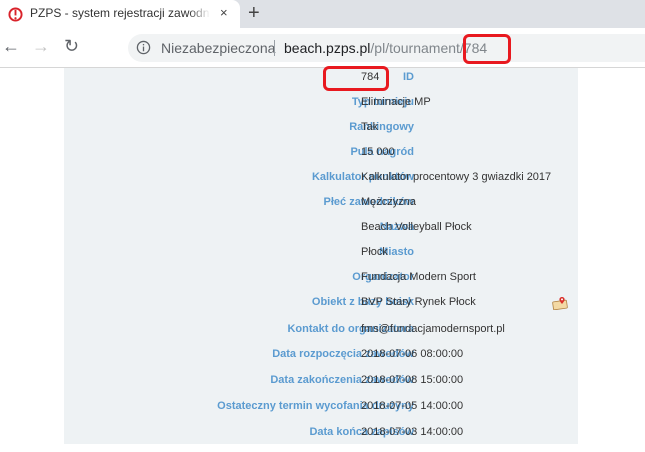 This screenshot has width=645, height=452. What do you see at coordinates (321, 278) in the screenshot?
I see `row-organizator: Organizator Fundacja Modern Sport` at bounding box center [321, 278].